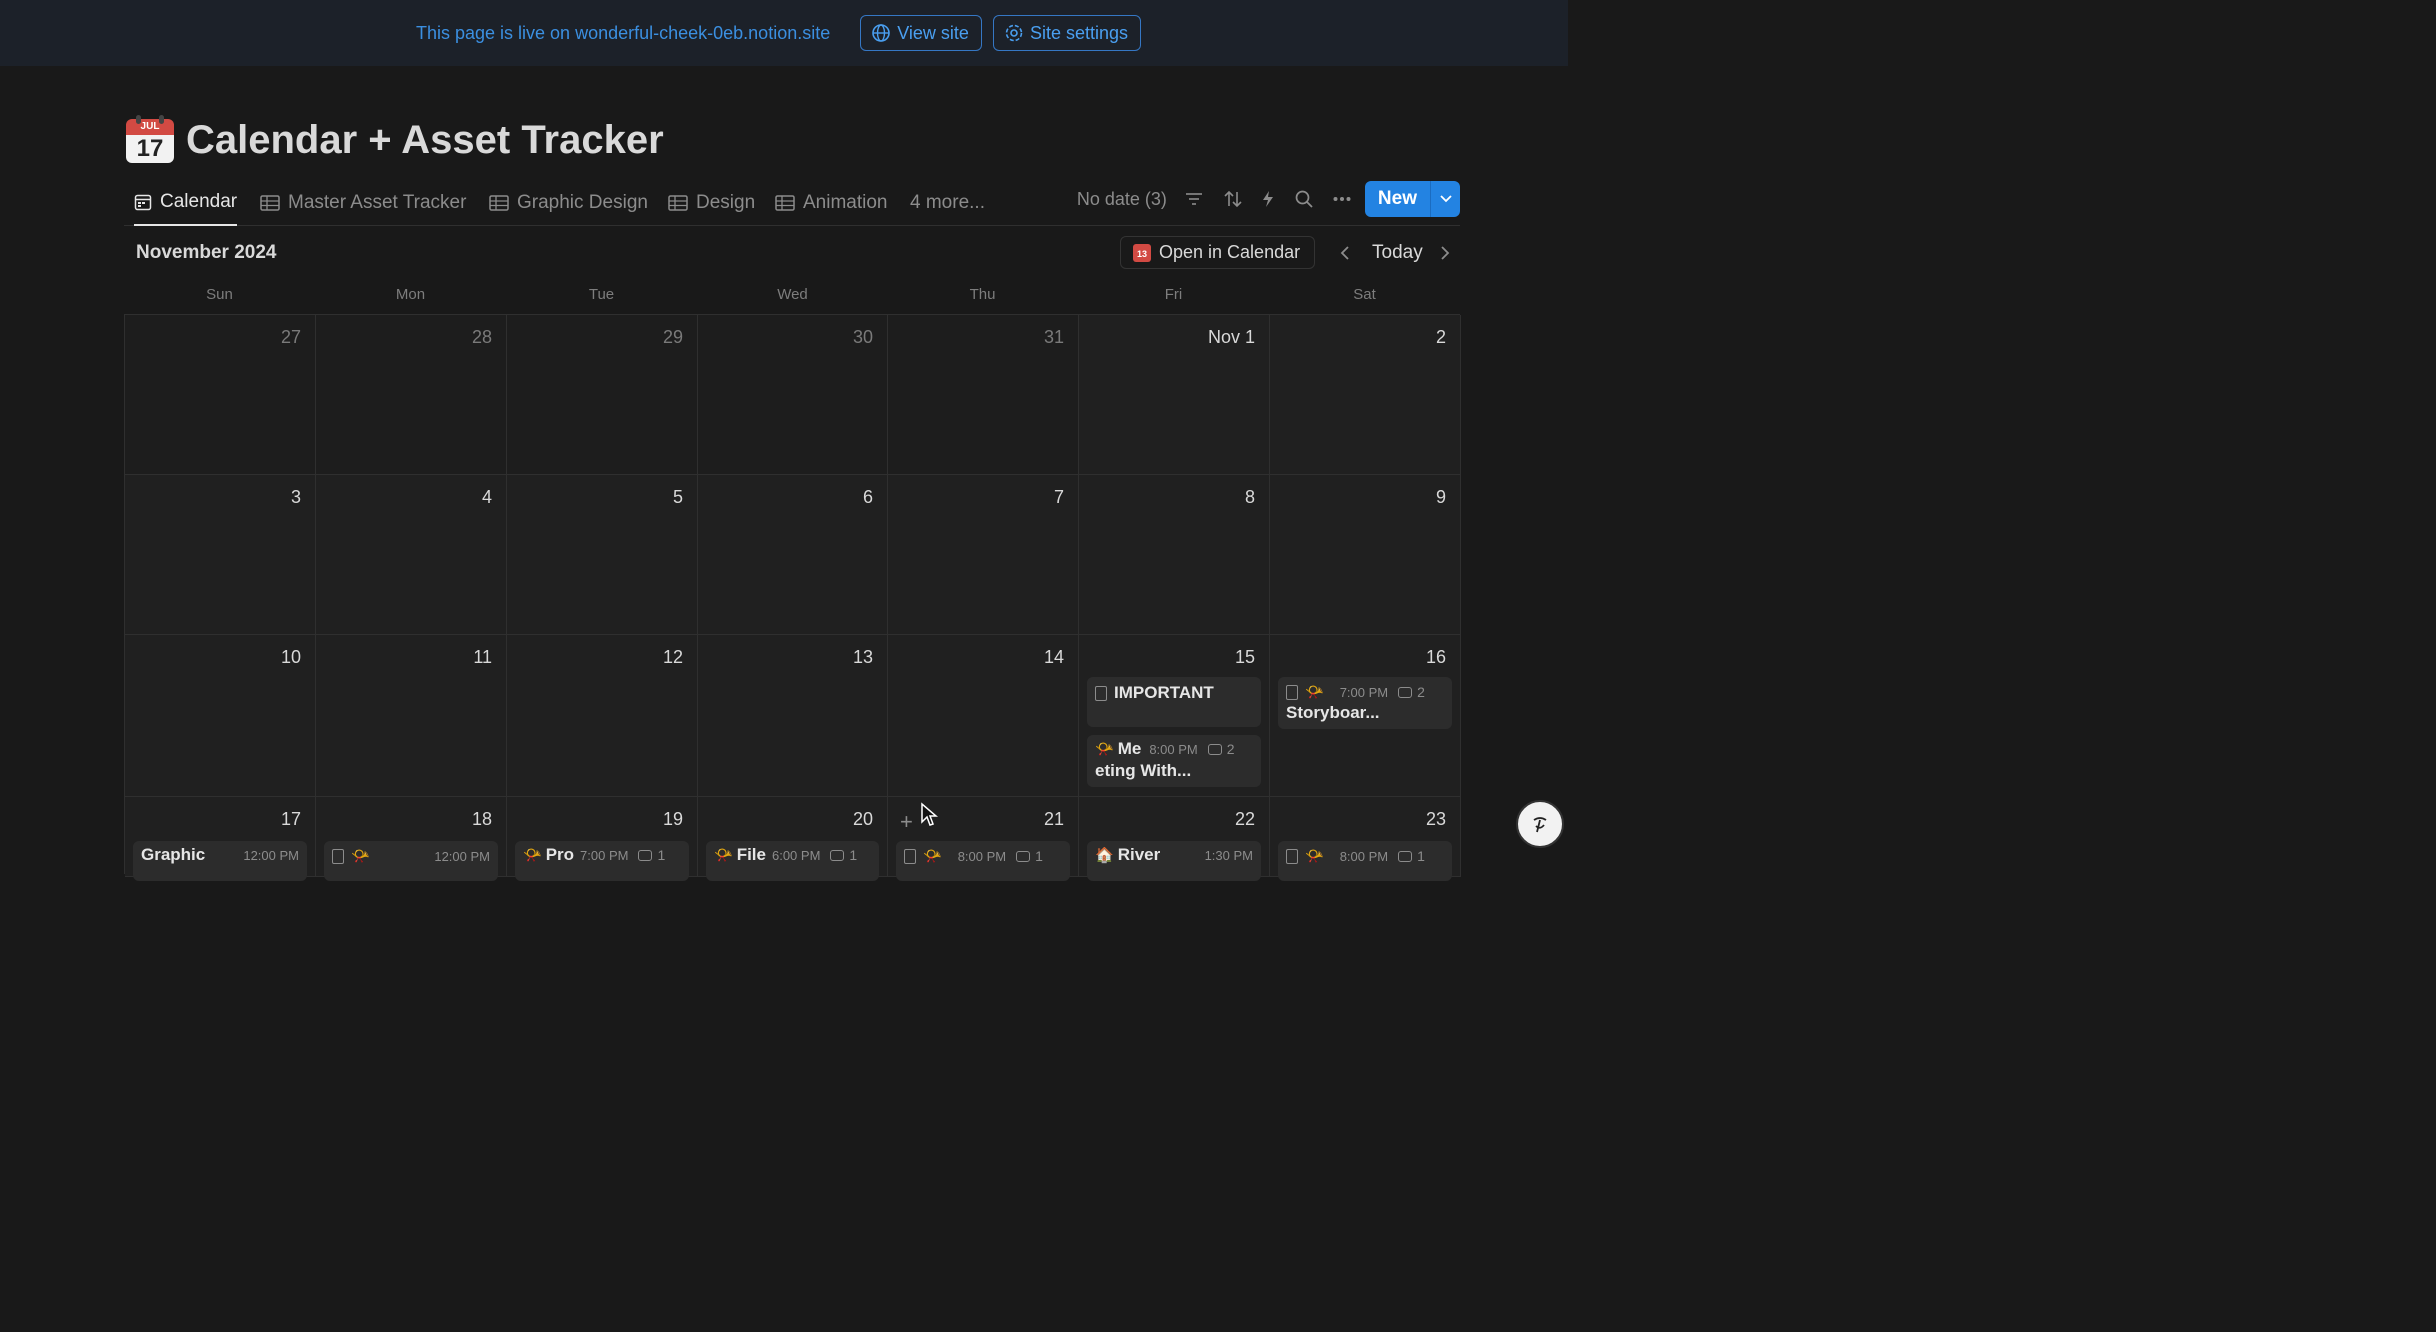  I want to click on event-time: 1:30 PM, so click(1228, 855).